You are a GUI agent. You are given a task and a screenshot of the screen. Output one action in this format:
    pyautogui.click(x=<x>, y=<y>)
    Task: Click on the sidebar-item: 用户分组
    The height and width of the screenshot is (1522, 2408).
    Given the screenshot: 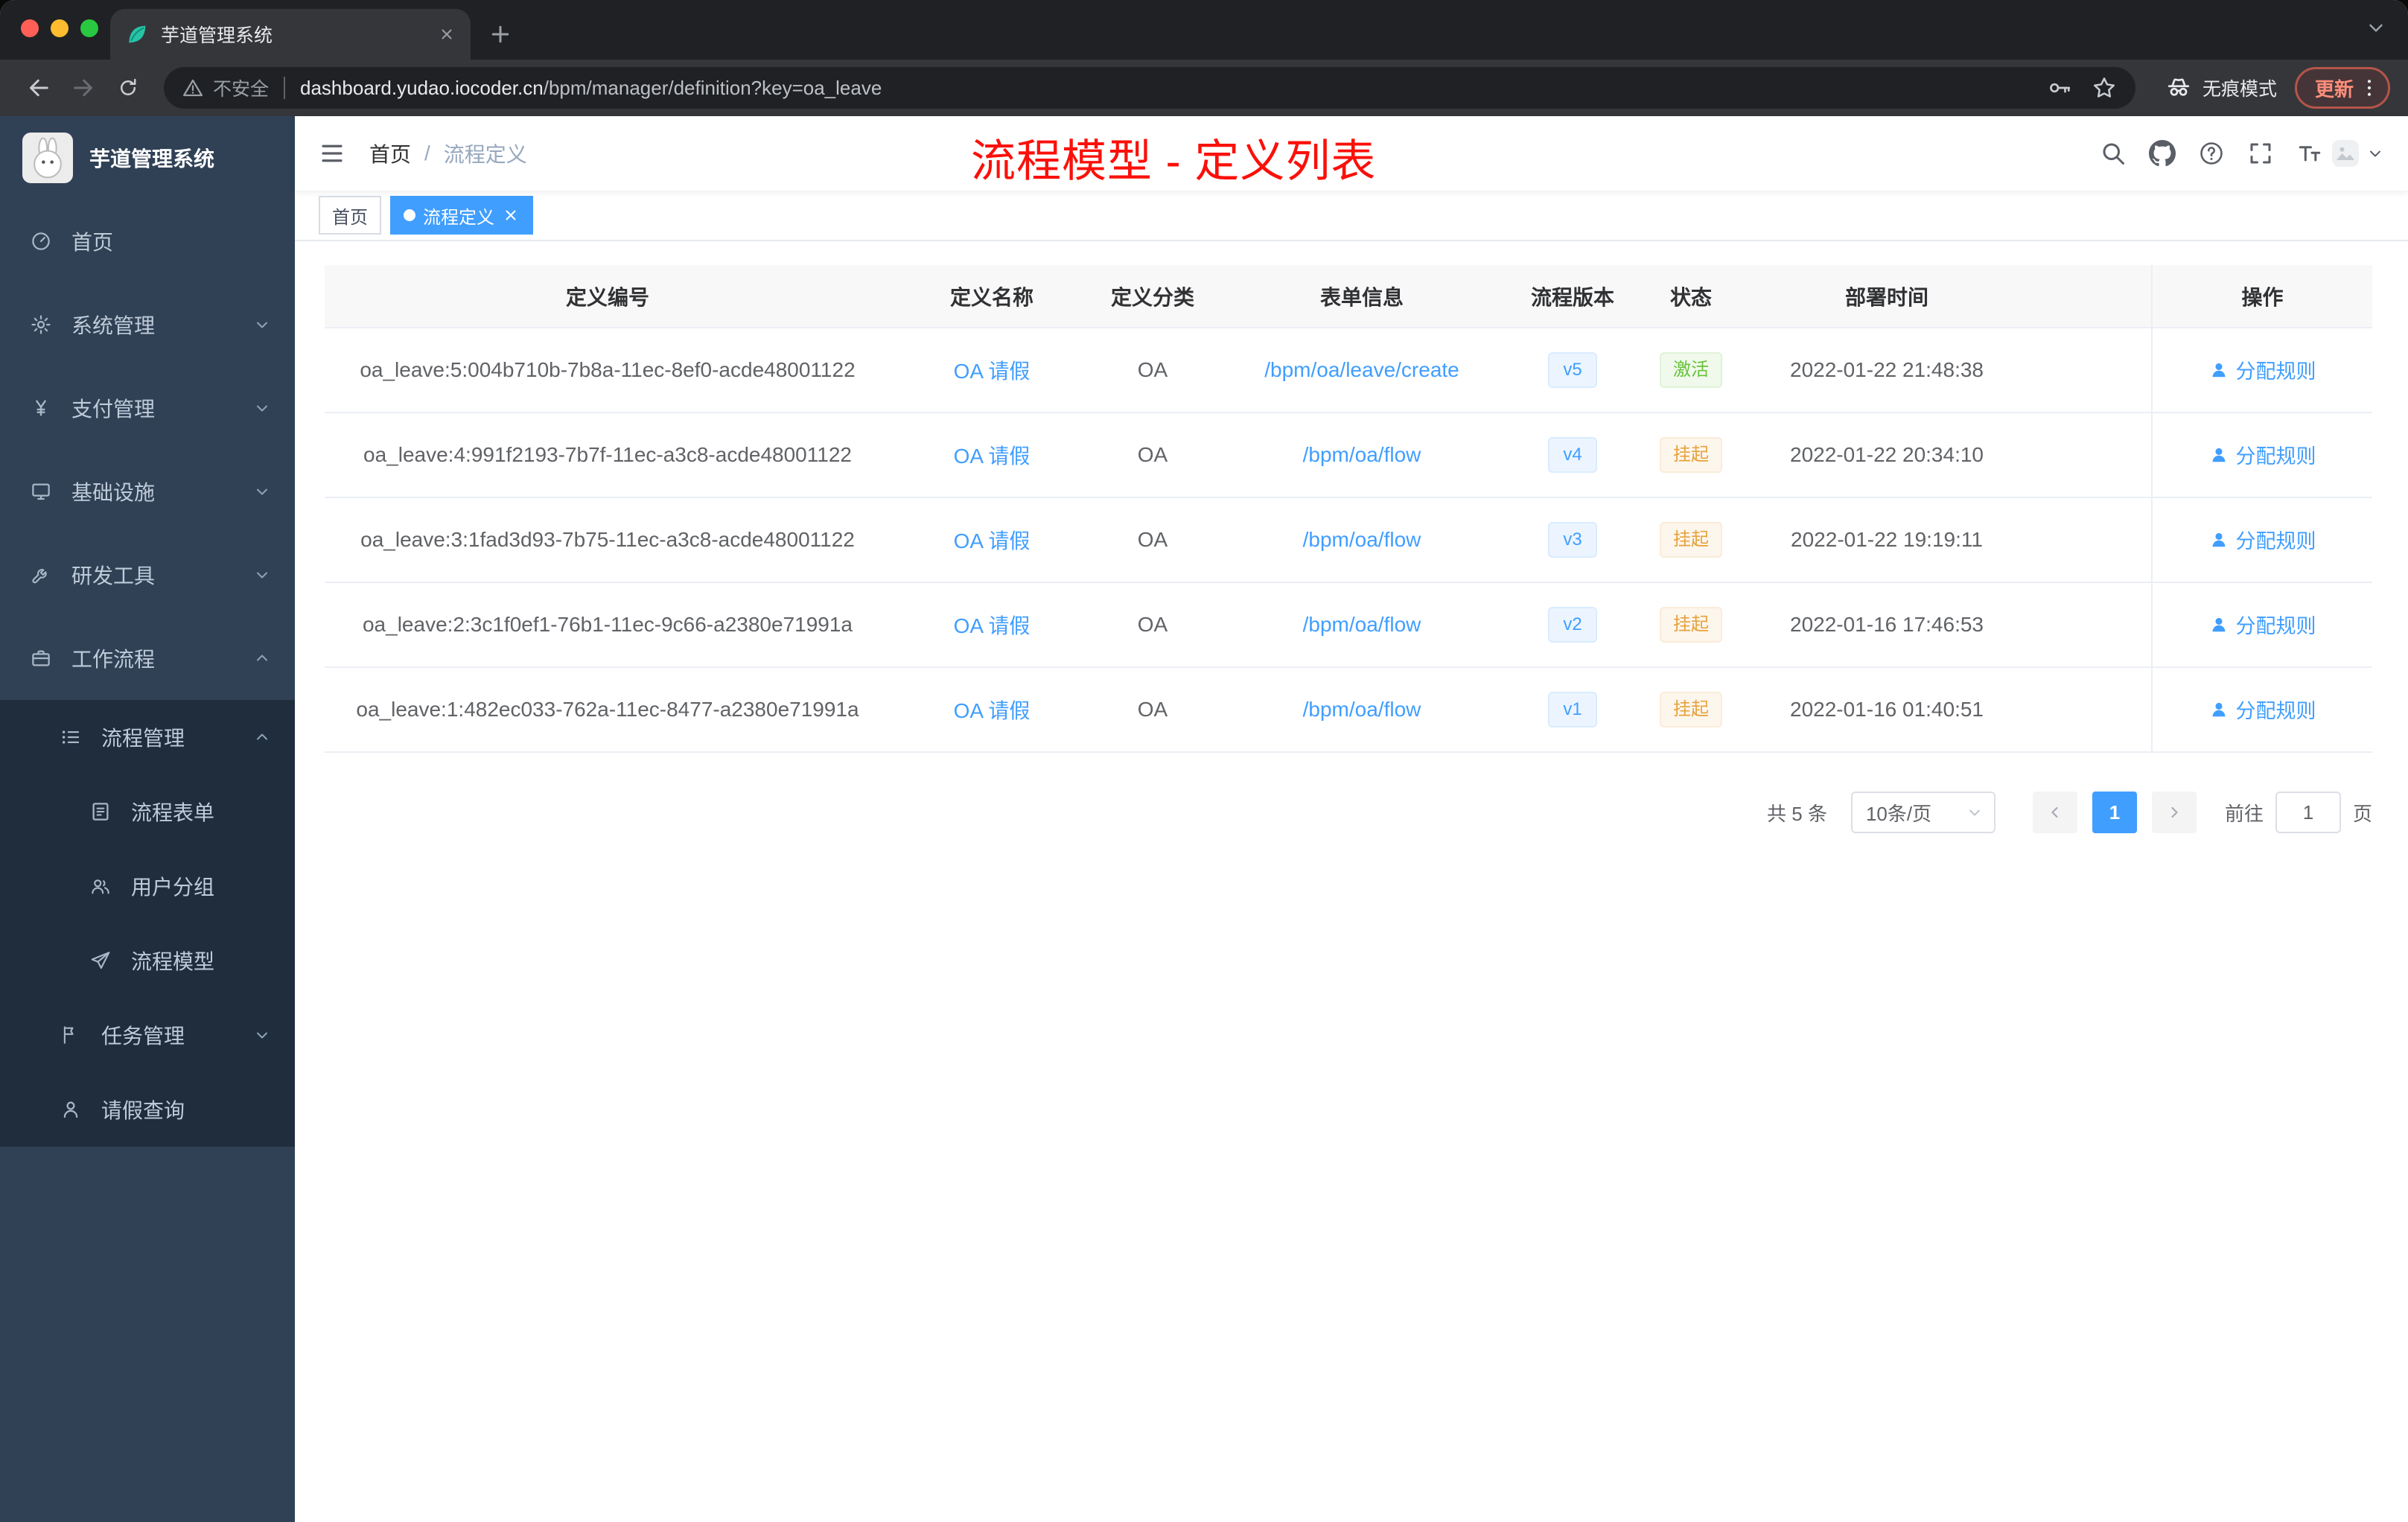 What is the action you would take?
    pyautogui.click(x=147, y=886)
    